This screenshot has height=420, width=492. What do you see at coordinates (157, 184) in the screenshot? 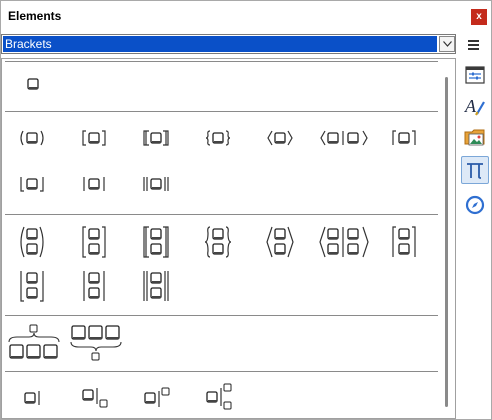
I see `element-double-bar-brackets` at bounding box center [157, 184].